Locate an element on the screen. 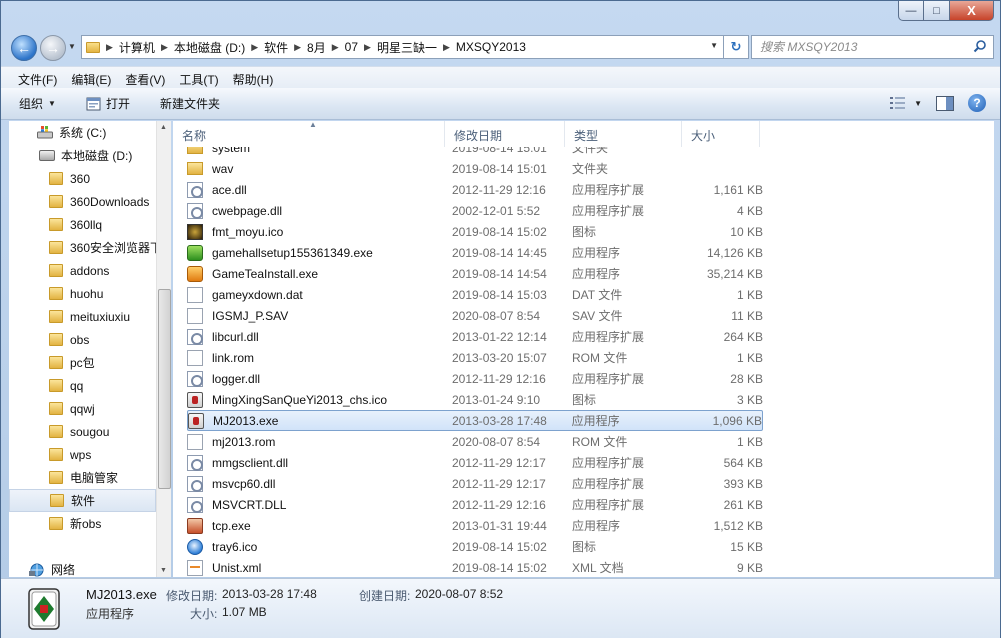 This screenshot has width=1001, height=638. nav-item: 360Downloads is located at coordinates (82, 201).